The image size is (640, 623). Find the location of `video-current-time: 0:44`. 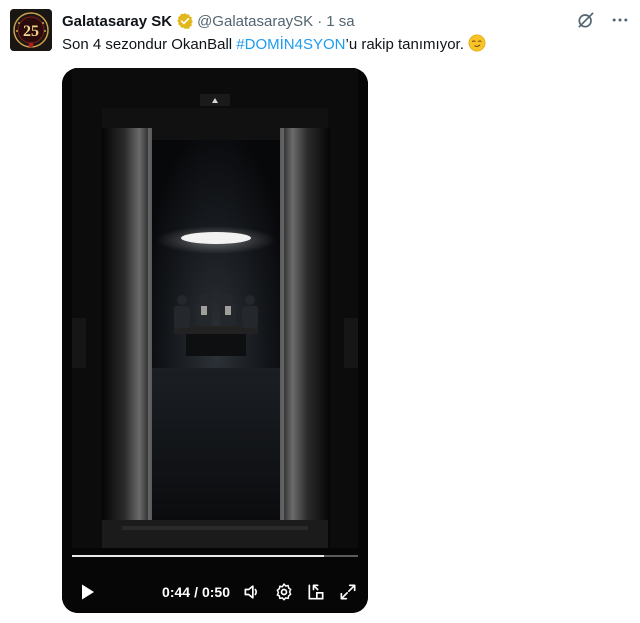

video-current-time: 0:44 is located at coordinates (176, 592).